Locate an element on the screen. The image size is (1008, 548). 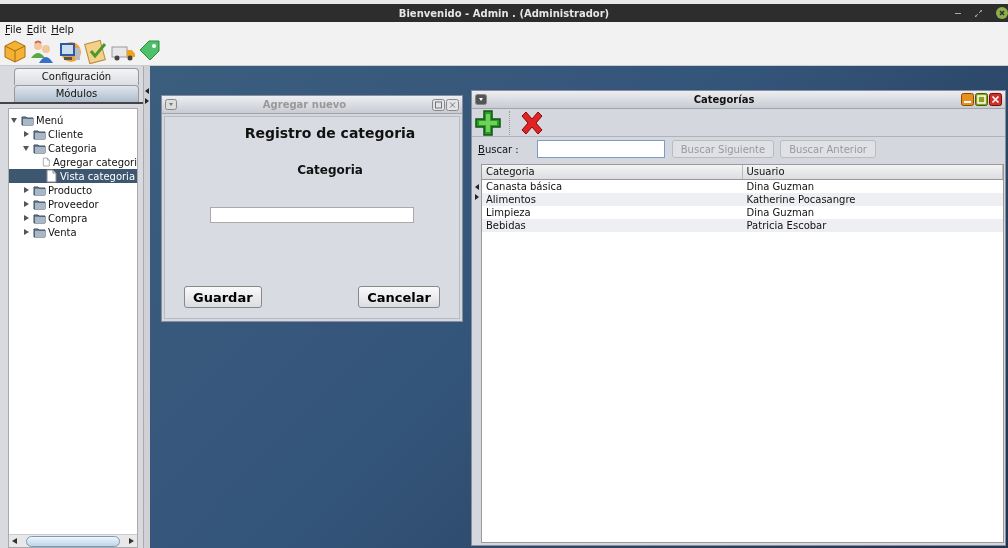
horizontal-scrollbar is located at coordinates (73, 540).